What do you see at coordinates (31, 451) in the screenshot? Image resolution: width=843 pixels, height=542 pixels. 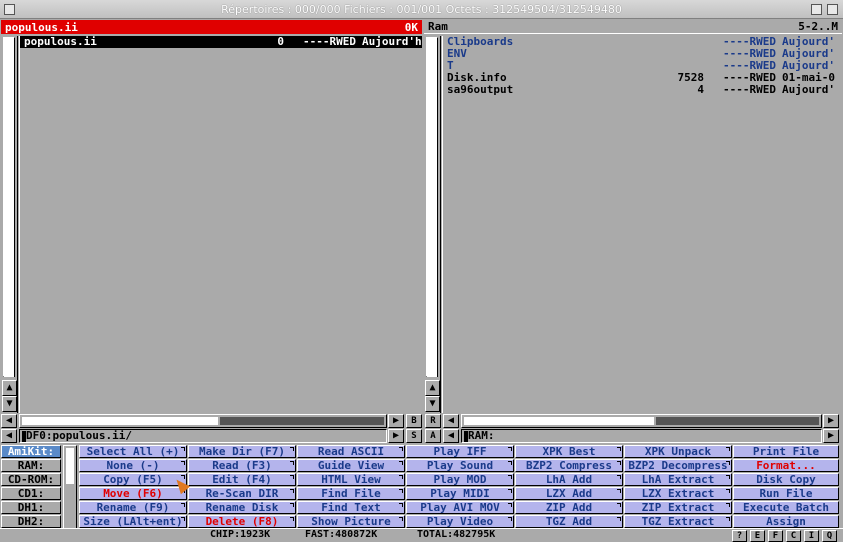 I see `device-button-amikit: AmiKit:` at bounding box center [31, 451].